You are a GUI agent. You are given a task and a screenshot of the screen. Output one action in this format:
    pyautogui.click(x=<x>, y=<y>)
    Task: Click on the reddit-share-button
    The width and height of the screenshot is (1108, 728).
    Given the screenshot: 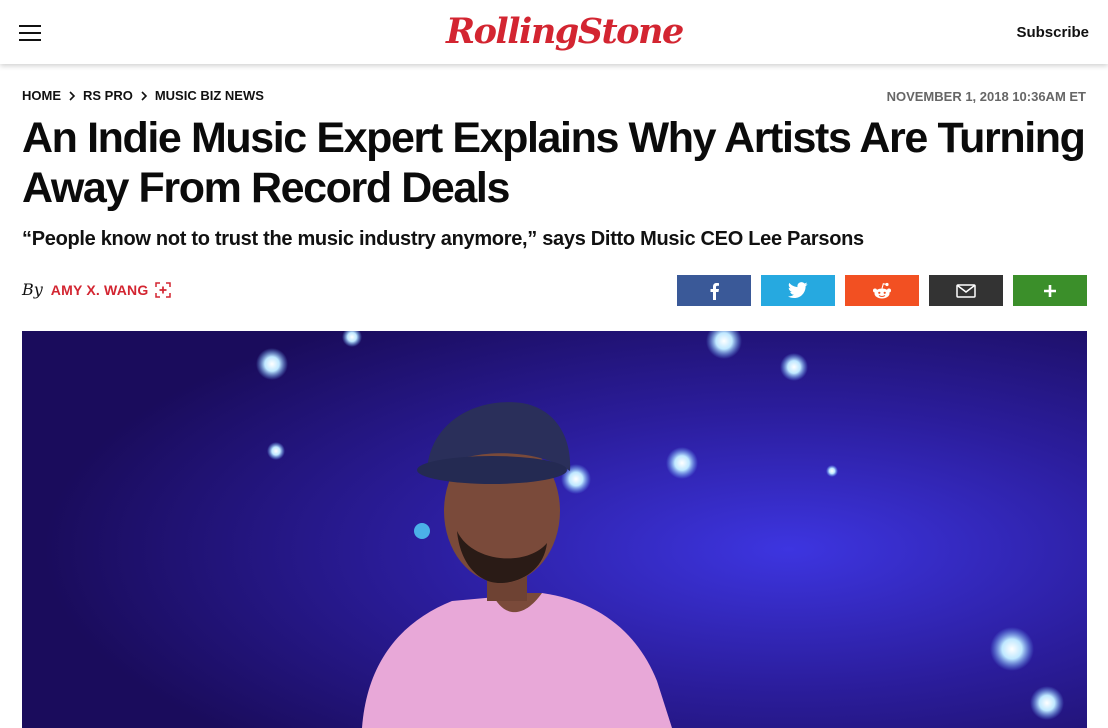 What is the action you would take?
    pyautogui.click(x=882, y=290)
    